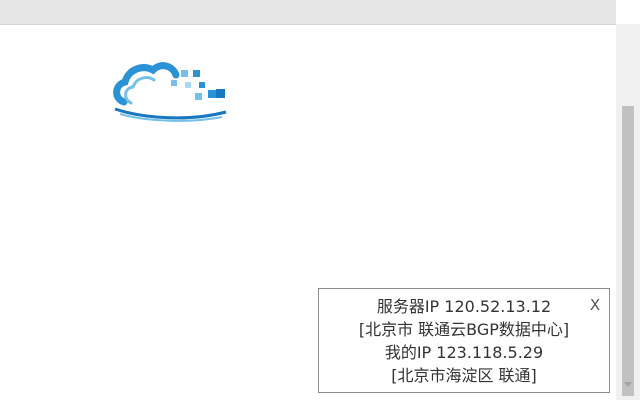 This screenshot has height=400, width=640. Describe the element at coordinates (595, 305) in the screenshot. I see `close-button: X` at that location.